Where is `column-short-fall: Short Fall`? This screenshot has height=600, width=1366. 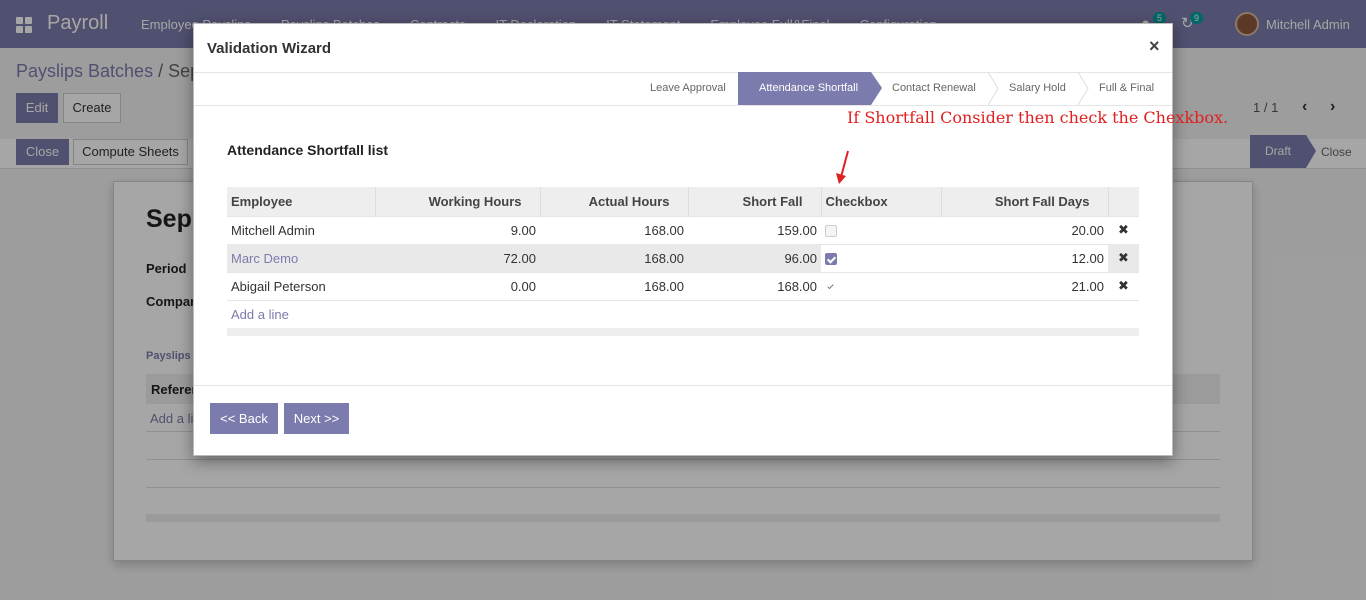
column-short-fall: Short Fall is located at coordinates (755, 201).